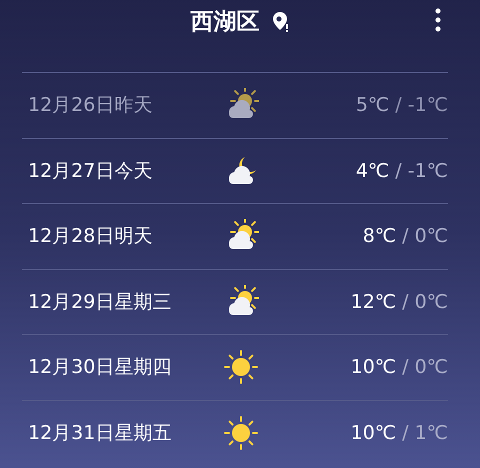 This screenshot has height=468, width=480. Describe the element at coordinates (91, 236) in the screenshot. I see `date-label: 12月28日明天` at that location.